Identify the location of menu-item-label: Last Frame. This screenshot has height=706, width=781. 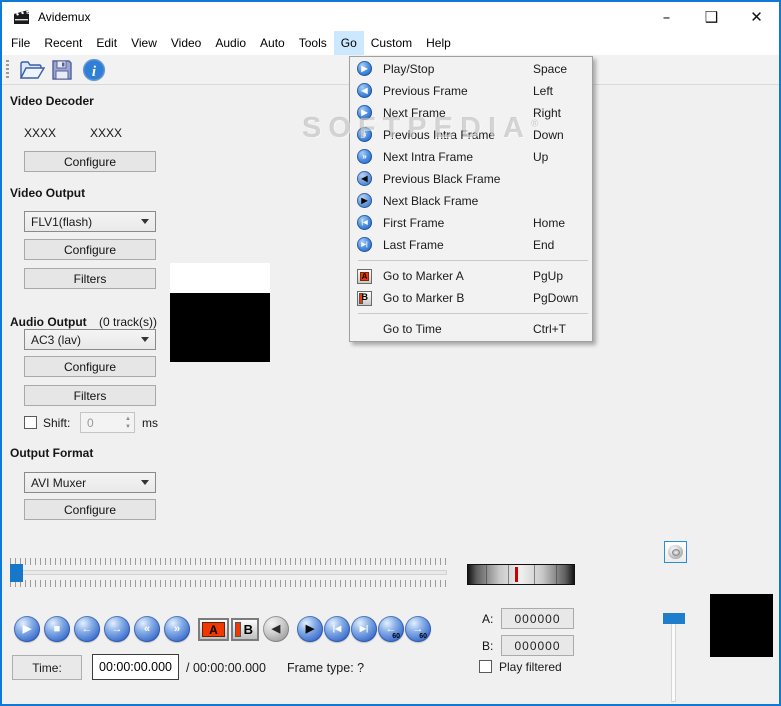
(413, 245).